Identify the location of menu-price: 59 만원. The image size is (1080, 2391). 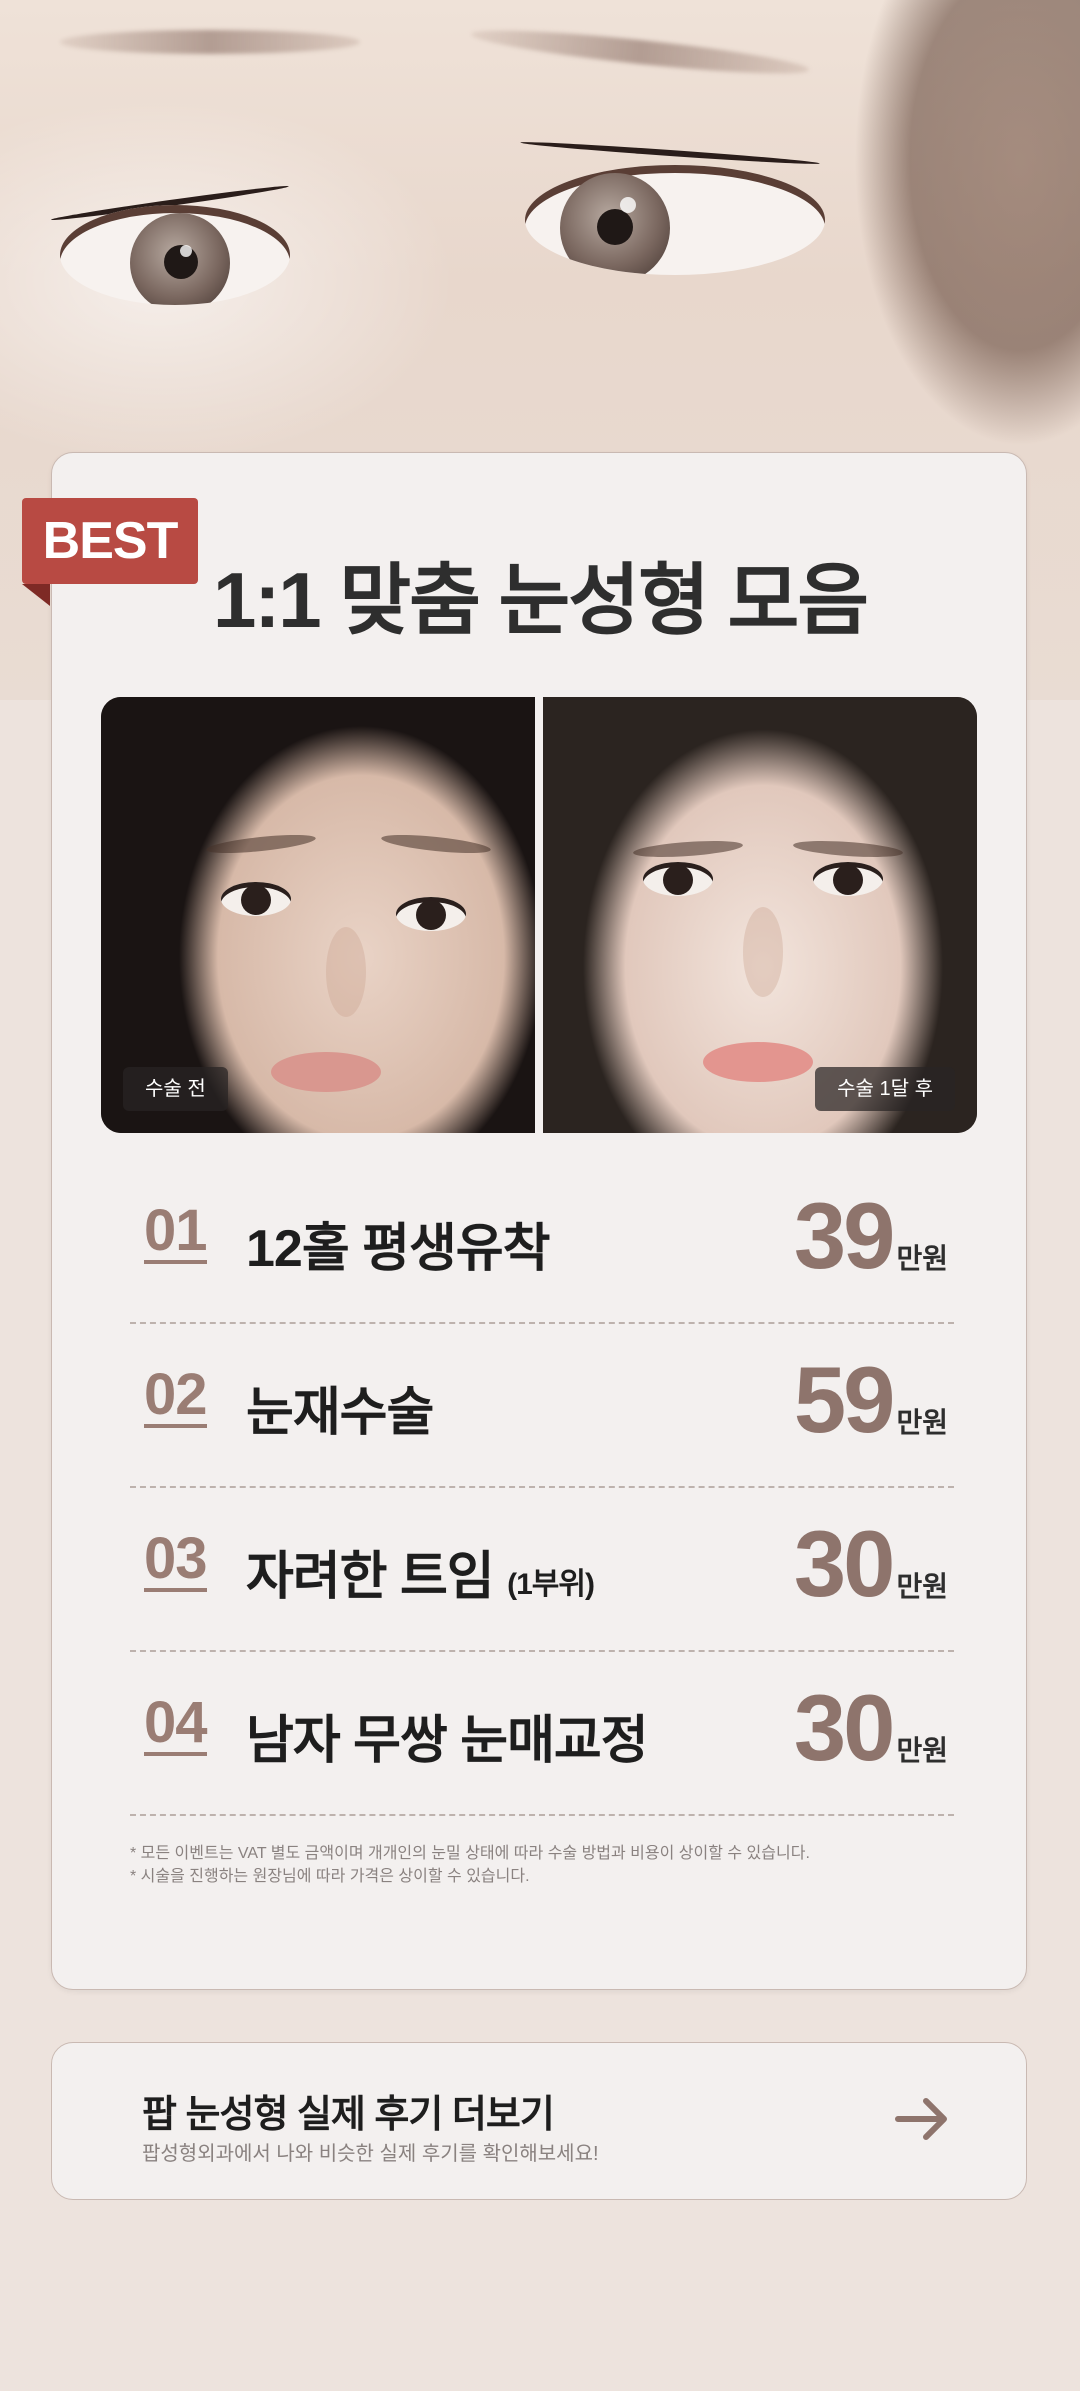
(871, 1400).